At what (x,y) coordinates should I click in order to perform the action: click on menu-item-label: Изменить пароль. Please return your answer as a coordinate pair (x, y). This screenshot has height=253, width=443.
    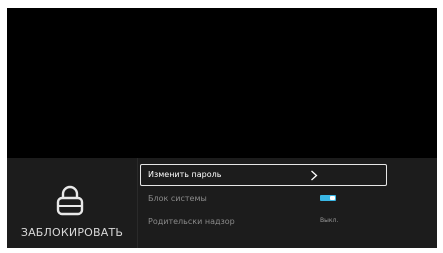
    Looking at the image, I should click on (185, 174).